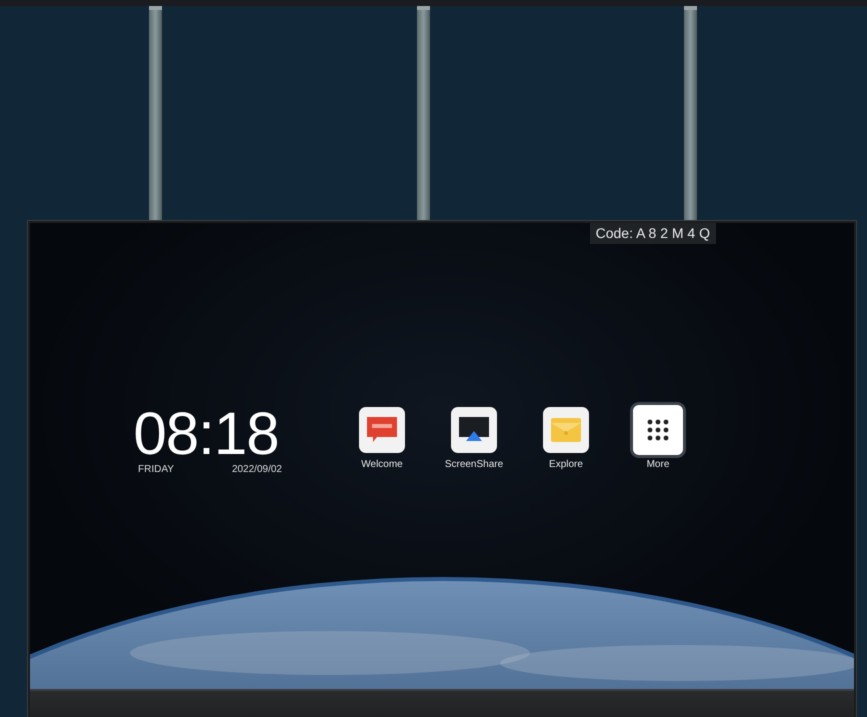  Describe the element at coordinates (382, 464) in the screenshot. I see `app-label: Welcome` at that location.